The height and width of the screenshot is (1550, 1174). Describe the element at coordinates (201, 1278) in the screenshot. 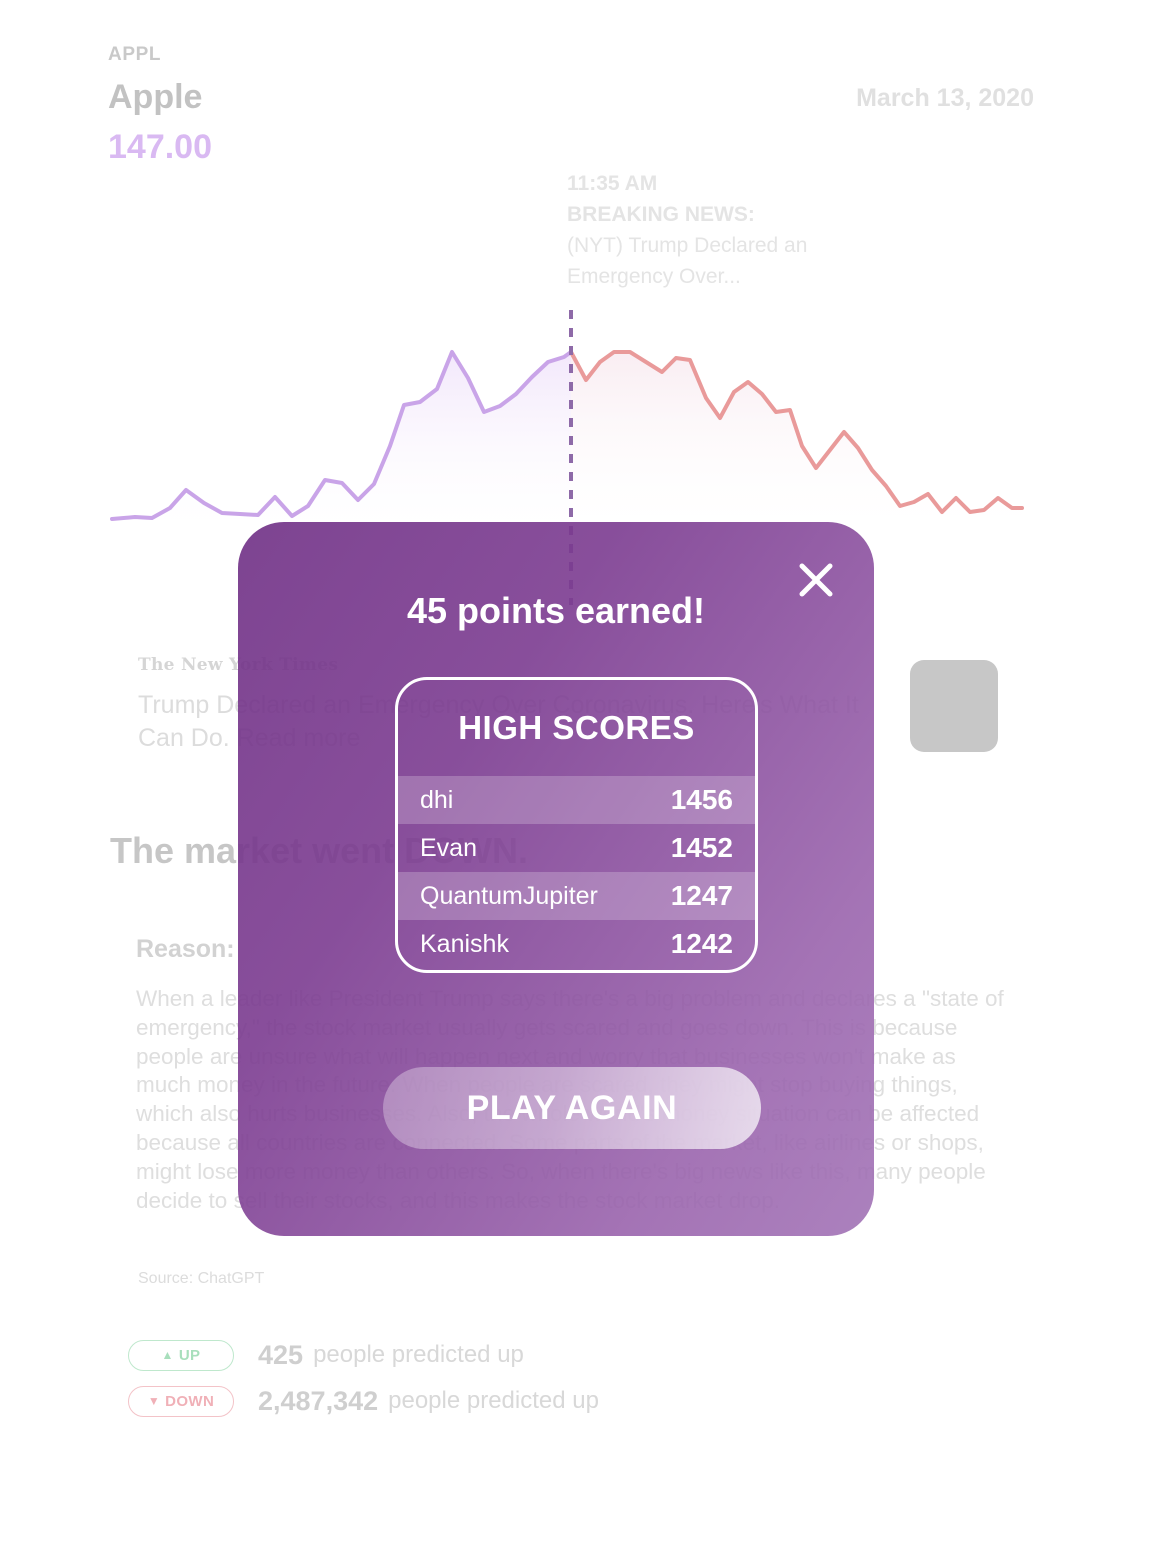

I see `source-attribution: Source: ChatGPT` at that location.